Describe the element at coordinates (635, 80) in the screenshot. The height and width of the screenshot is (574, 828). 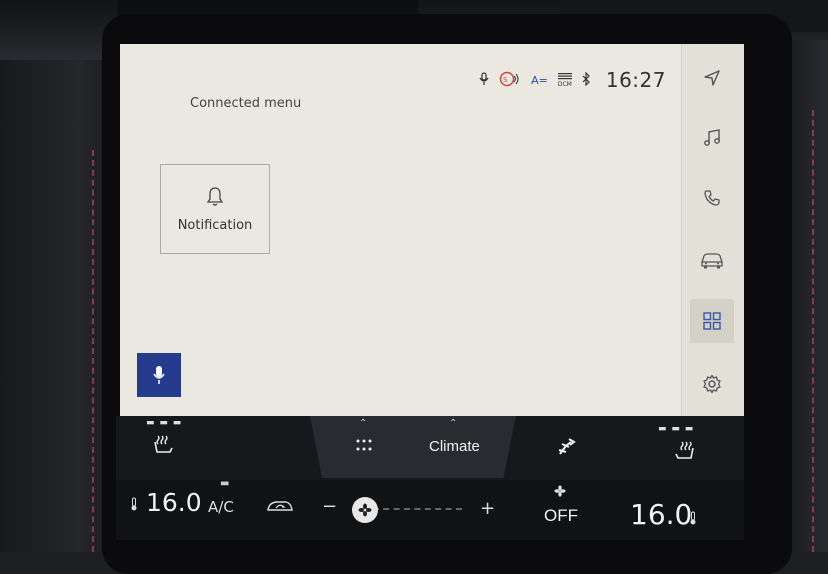
I see `clock: 16:27` at that location.